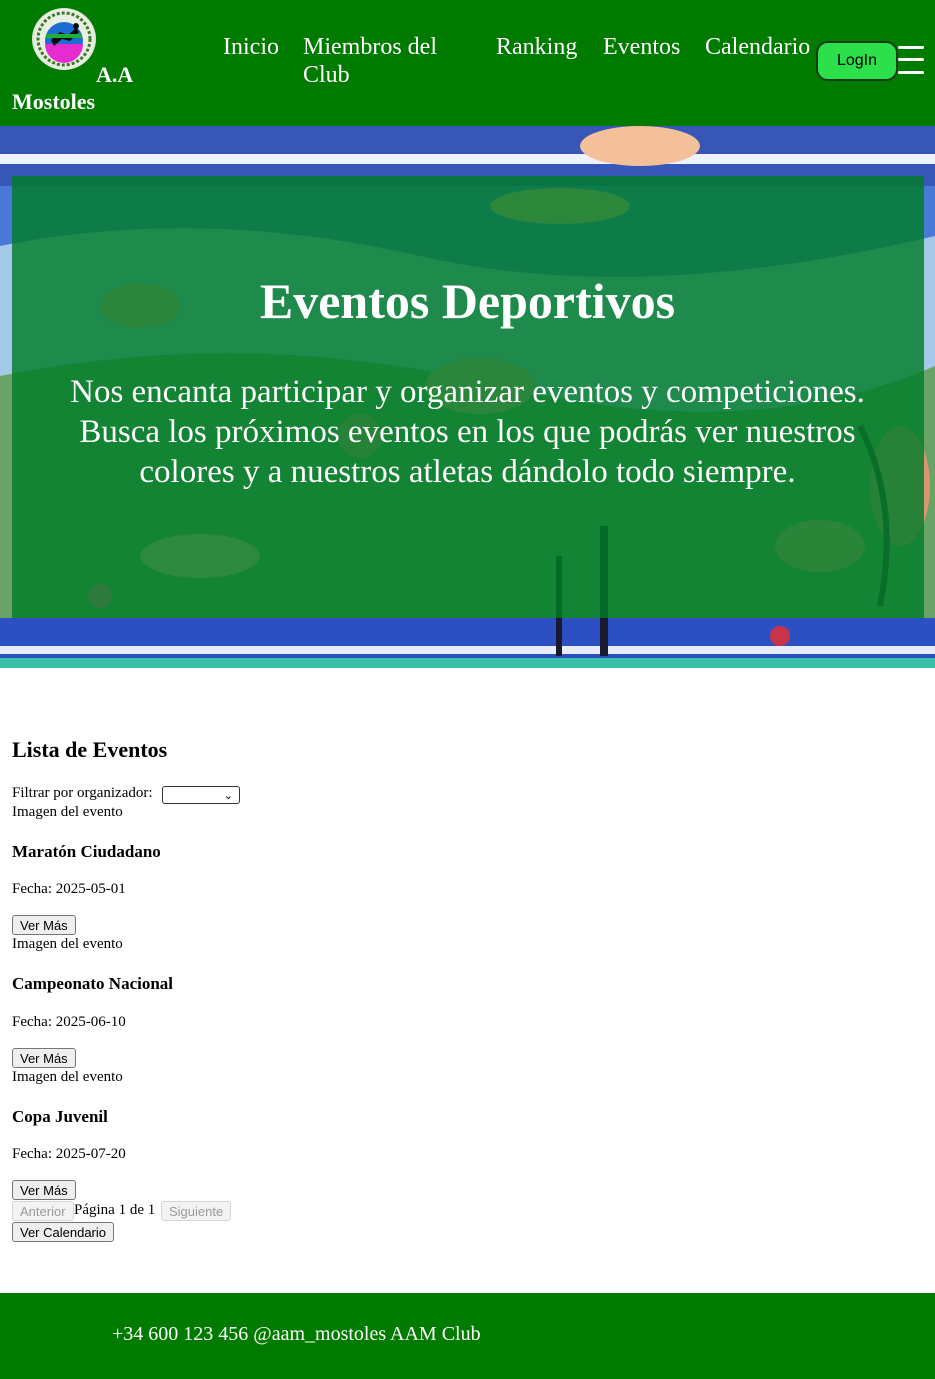 This screenshot has width=935, height=1379. I want to click on event-name: Copa Juvenil, so click(60, 1116).